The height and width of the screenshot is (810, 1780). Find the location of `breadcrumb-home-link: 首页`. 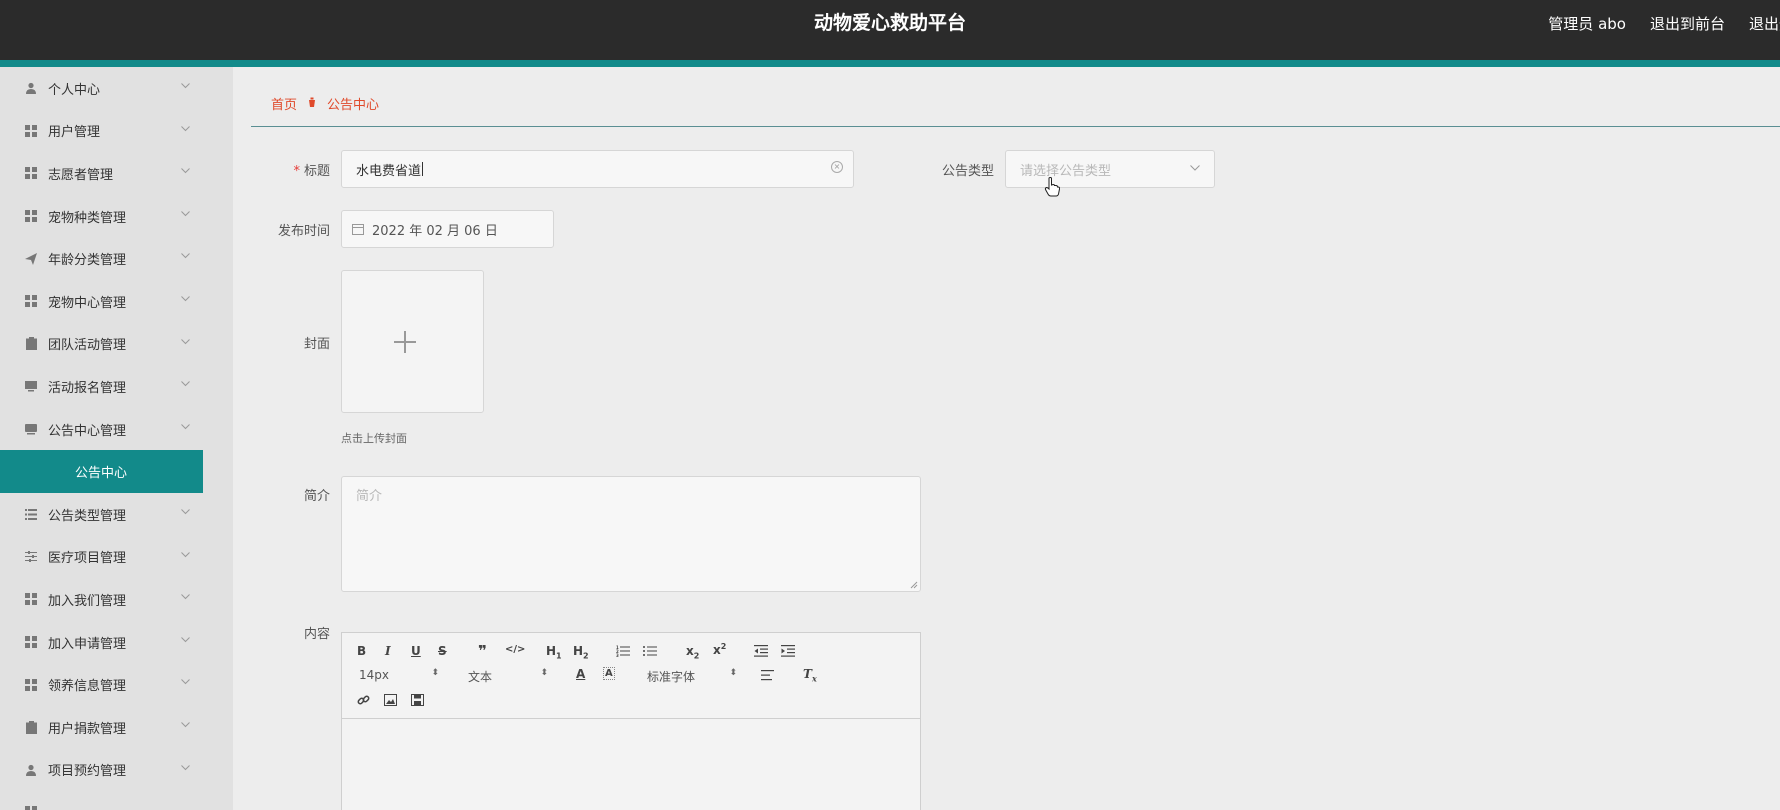

breadcrumb-home-link: 首页 is located at coordinates (284, 103).